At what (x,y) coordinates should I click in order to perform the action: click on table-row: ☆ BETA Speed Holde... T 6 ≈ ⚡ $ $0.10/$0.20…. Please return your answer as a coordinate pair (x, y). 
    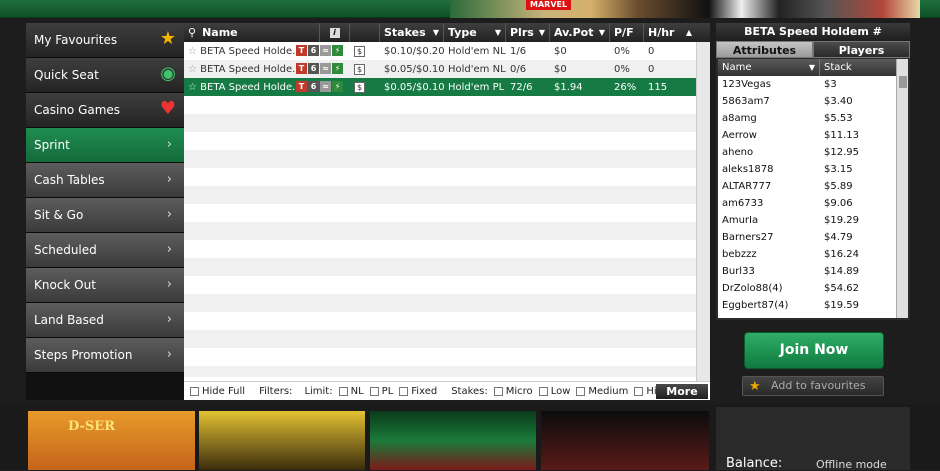
    Looking at the image, I should click on (447, 51).